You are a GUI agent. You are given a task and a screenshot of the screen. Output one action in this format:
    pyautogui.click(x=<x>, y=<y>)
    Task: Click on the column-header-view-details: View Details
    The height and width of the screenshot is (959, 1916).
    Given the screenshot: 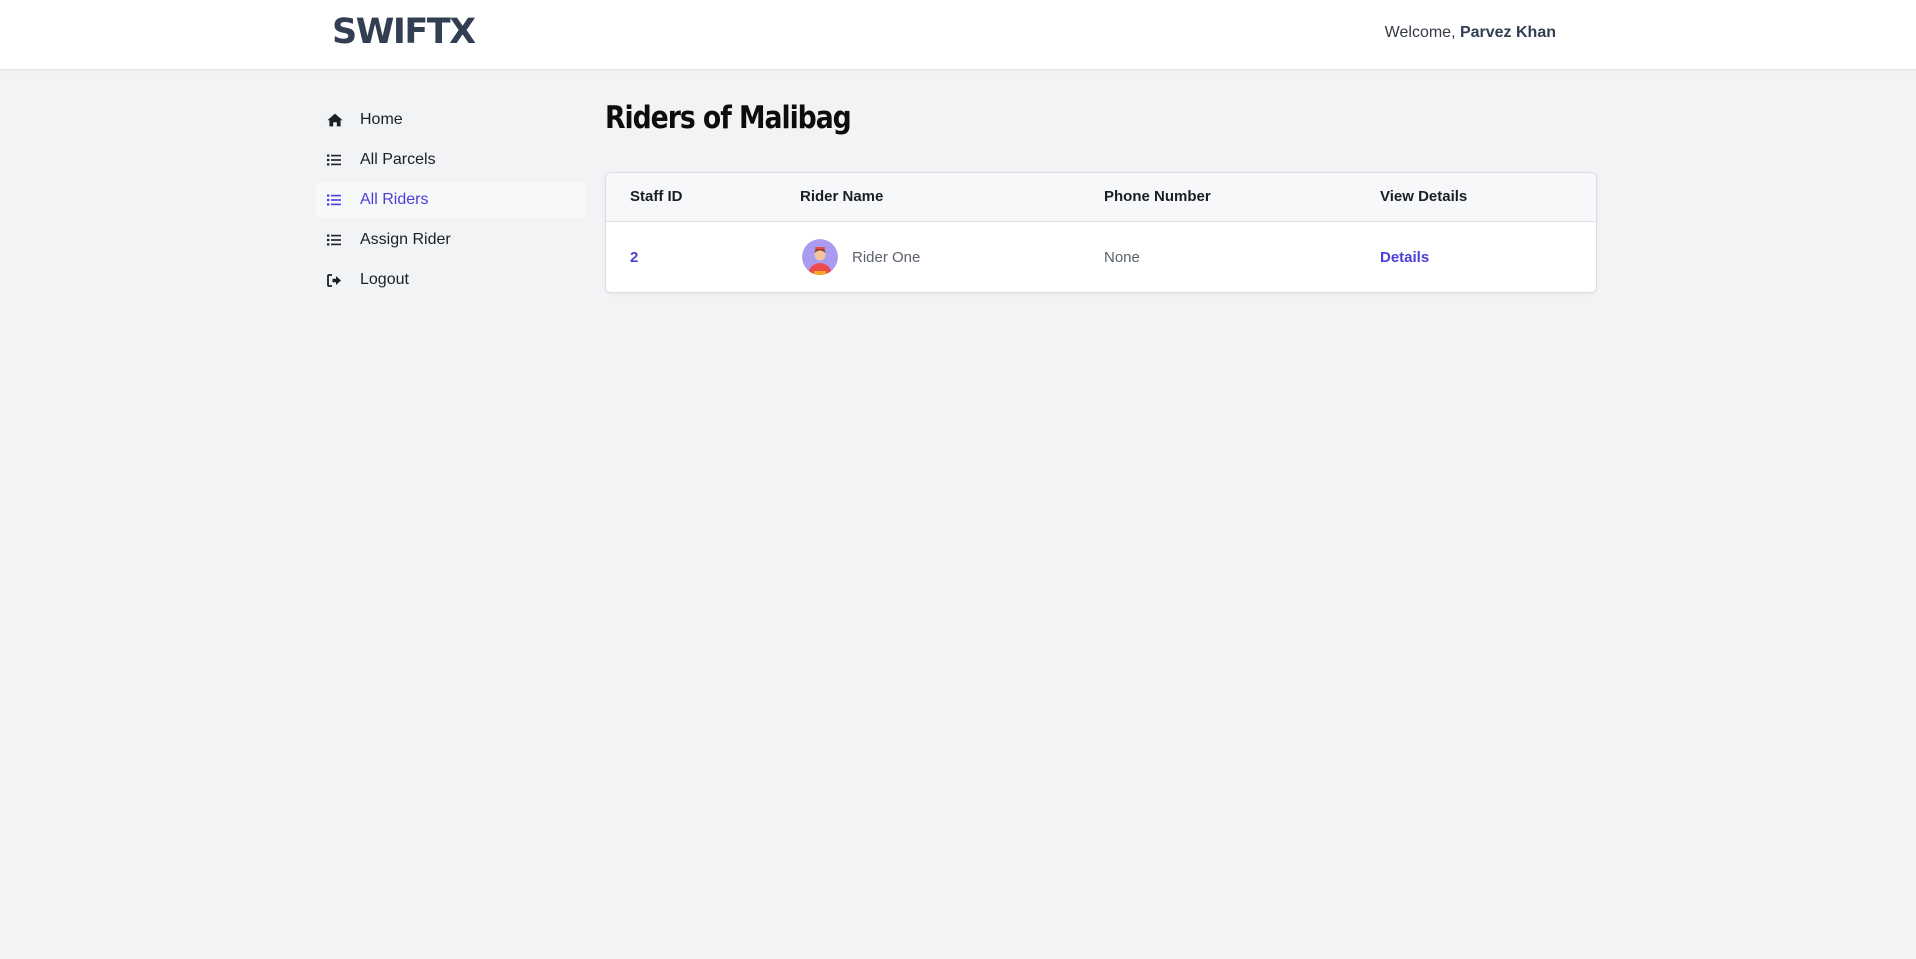 What is the action you would take?
    pyautogui.click(x=1424, y=197)
    